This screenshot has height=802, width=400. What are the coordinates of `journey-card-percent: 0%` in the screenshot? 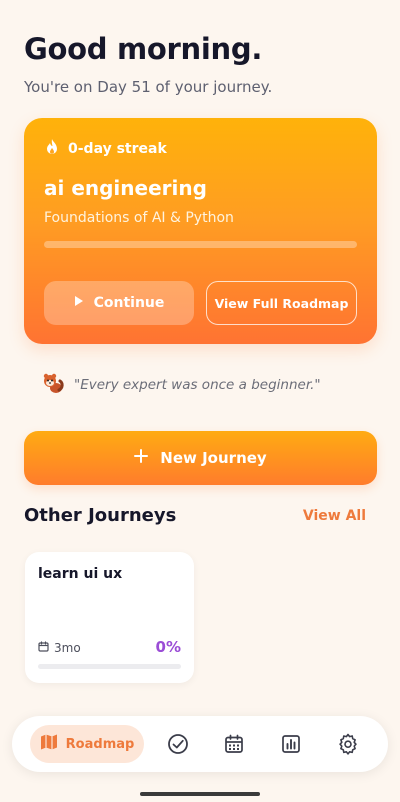 It's located at (168, 647).